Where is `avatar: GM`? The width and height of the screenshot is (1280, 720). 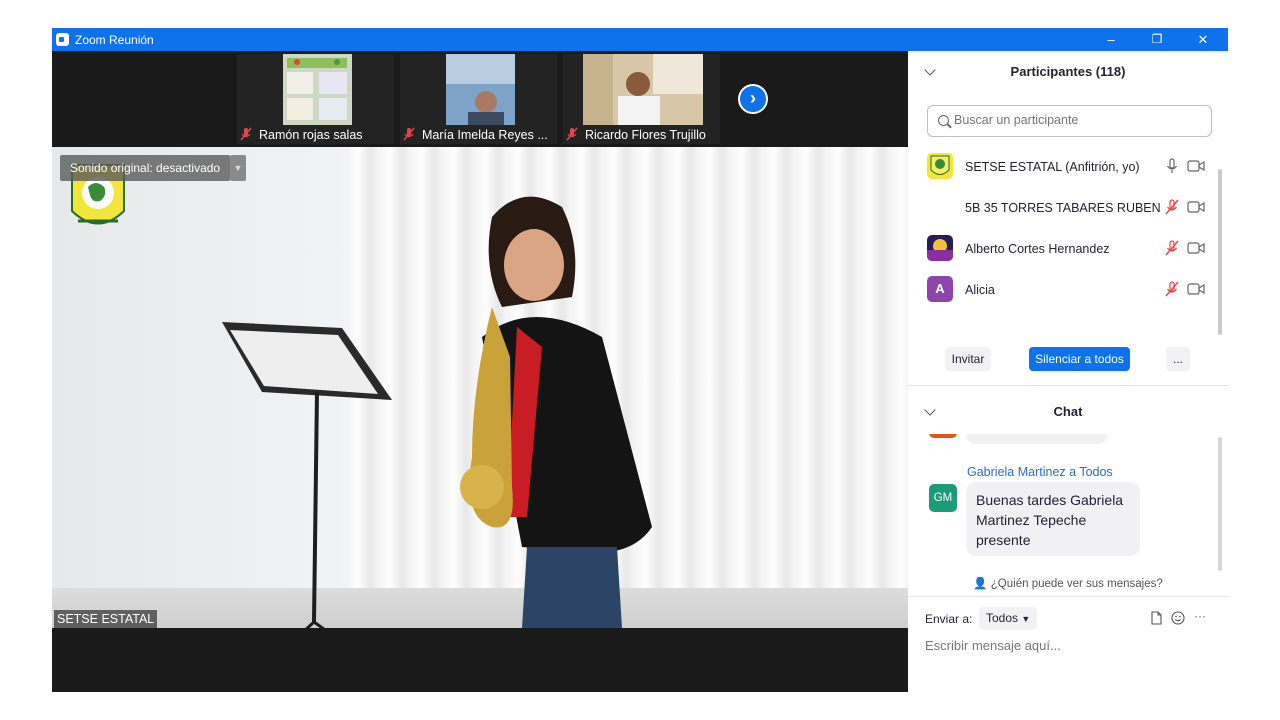
avatar: GM is located at coordinates (943, 498).